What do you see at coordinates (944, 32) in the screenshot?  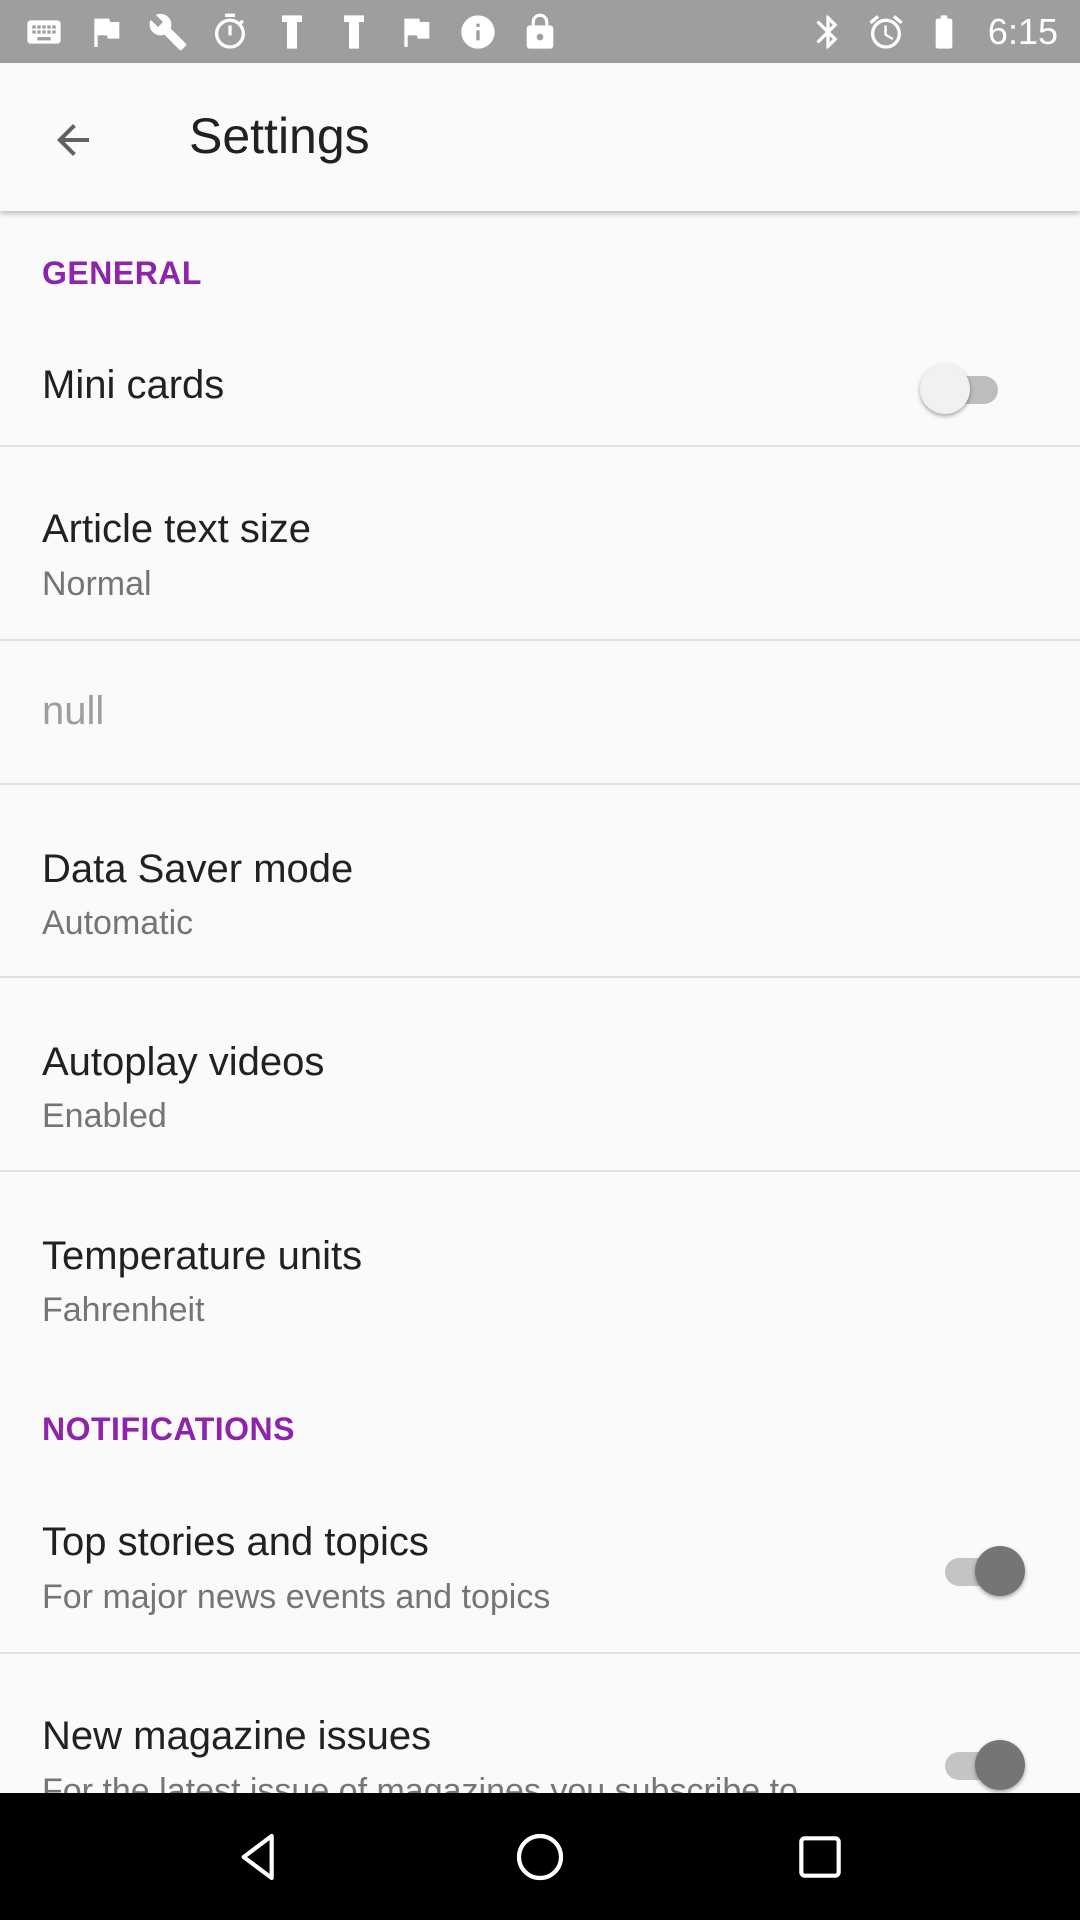 I see `battery-icon` at bounding box center [944, 32].